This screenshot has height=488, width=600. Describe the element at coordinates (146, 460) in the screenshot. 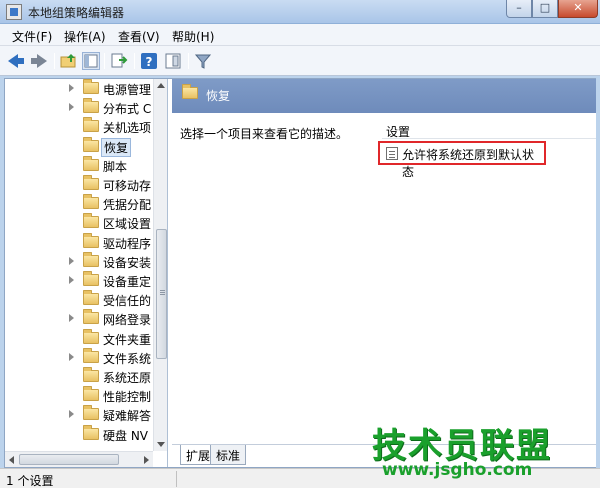

I see `scroll-right-icon` at that location.